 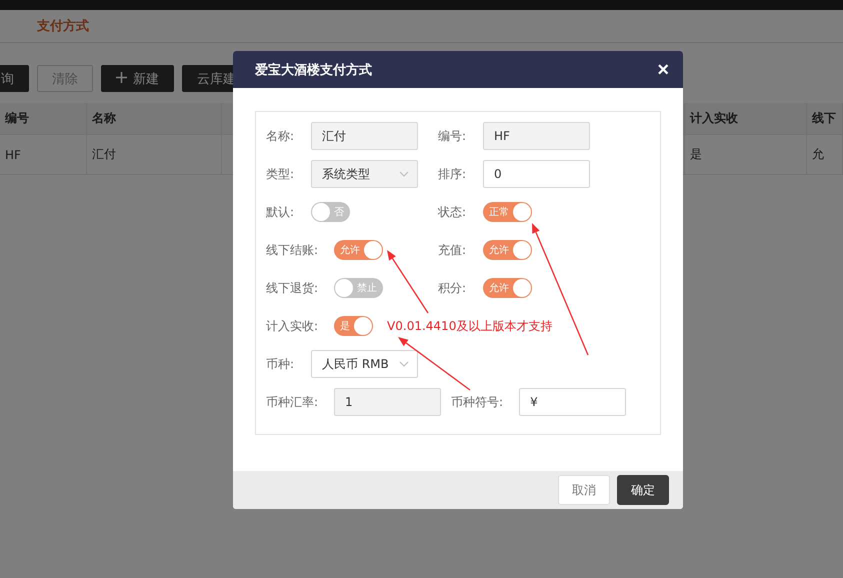 I want to click on field-label: 币种汇率:, so click(x=293, y=402).